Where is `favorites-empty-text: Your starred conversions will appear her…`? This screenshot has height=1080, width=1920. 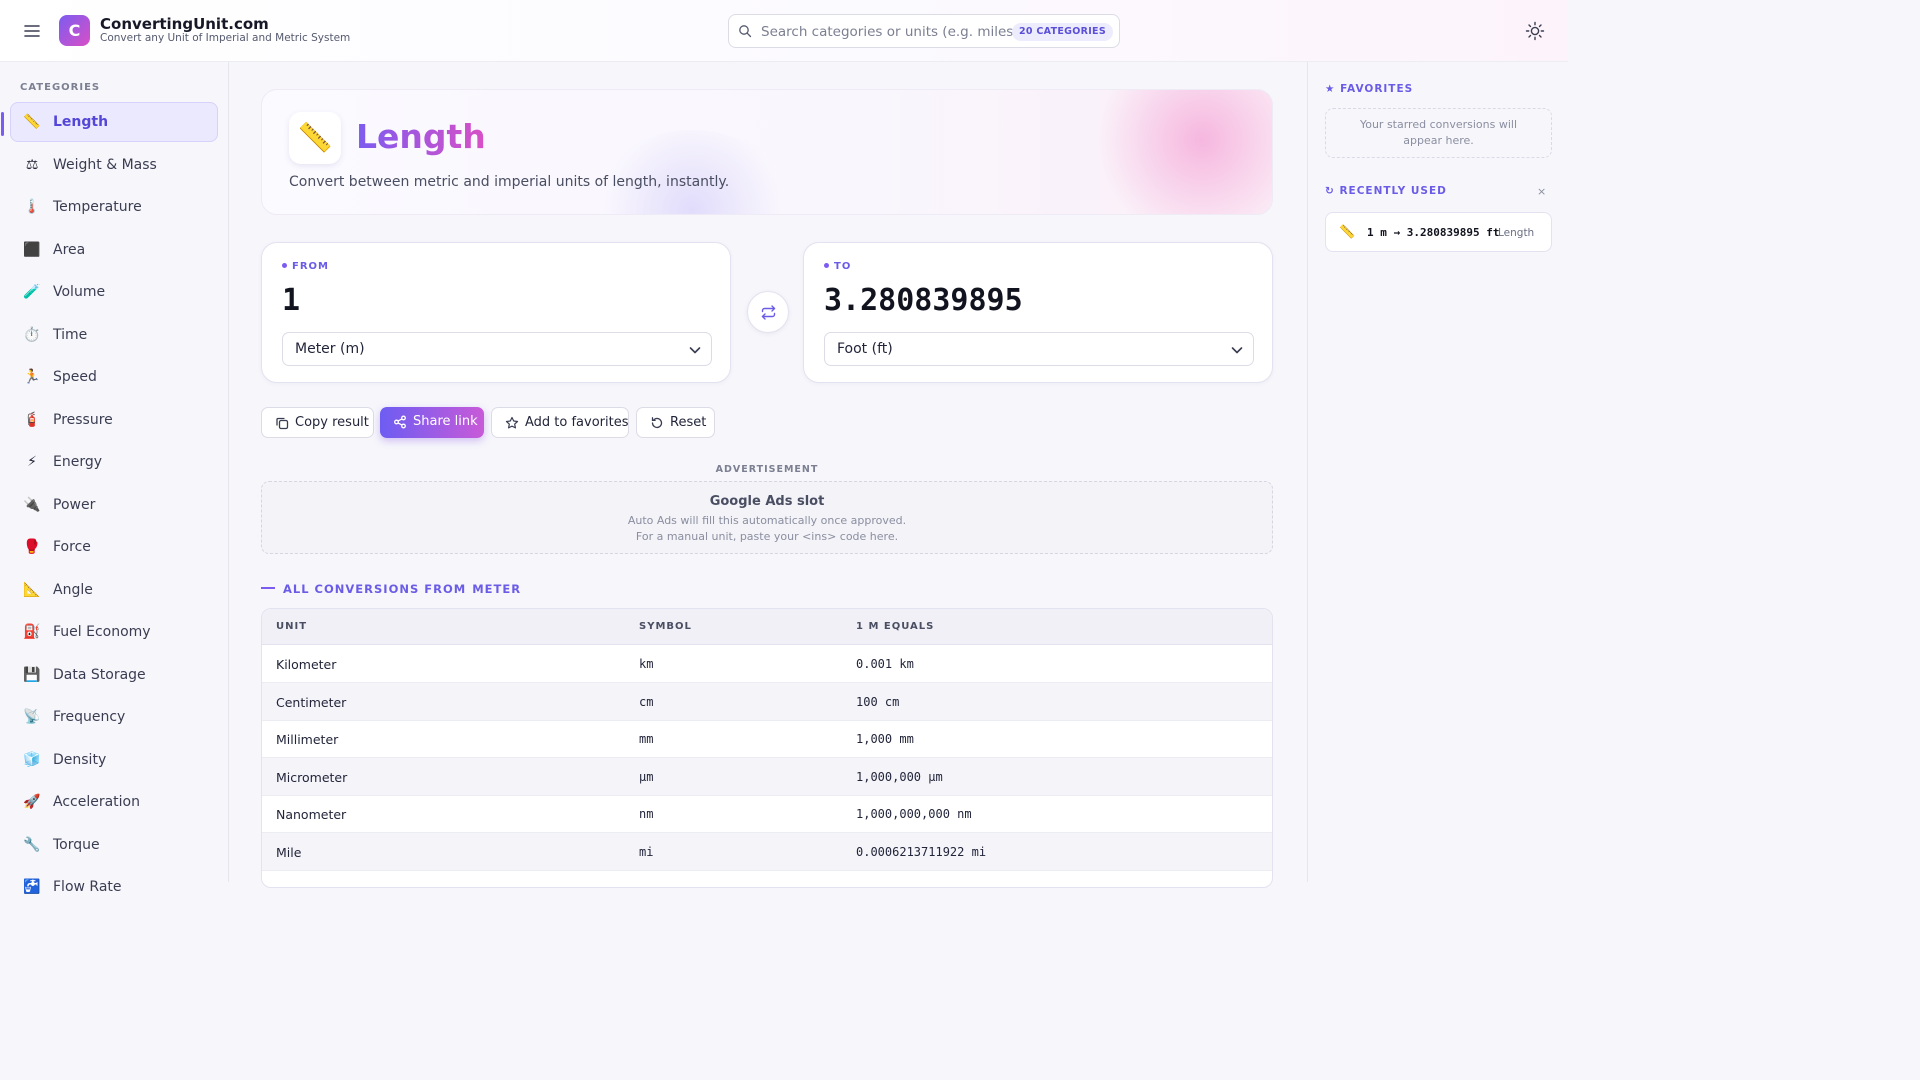
favorites-empty-text: Your starred conversions will appear her… is located at coordinates (1438, 132).